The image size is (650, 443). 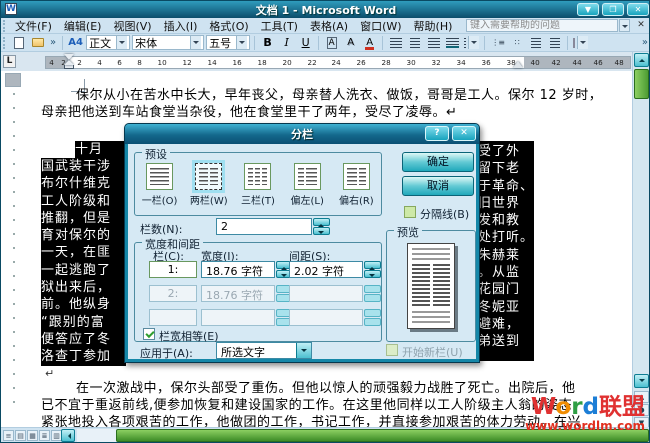 What do you see at coordinates (356, 185) in the screenshot?
I see `preset-right: 偏右(R)` at bounding box center [356, 185].